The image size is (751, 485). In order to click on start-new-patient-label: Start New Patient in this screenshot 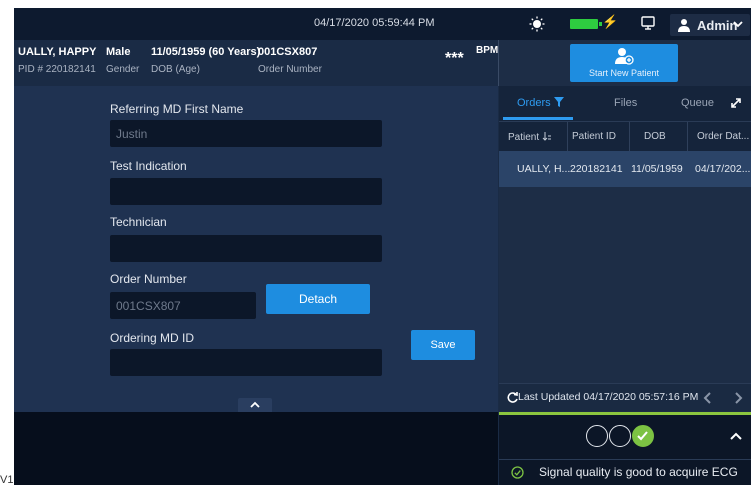, I will do `click(624, 73)`.